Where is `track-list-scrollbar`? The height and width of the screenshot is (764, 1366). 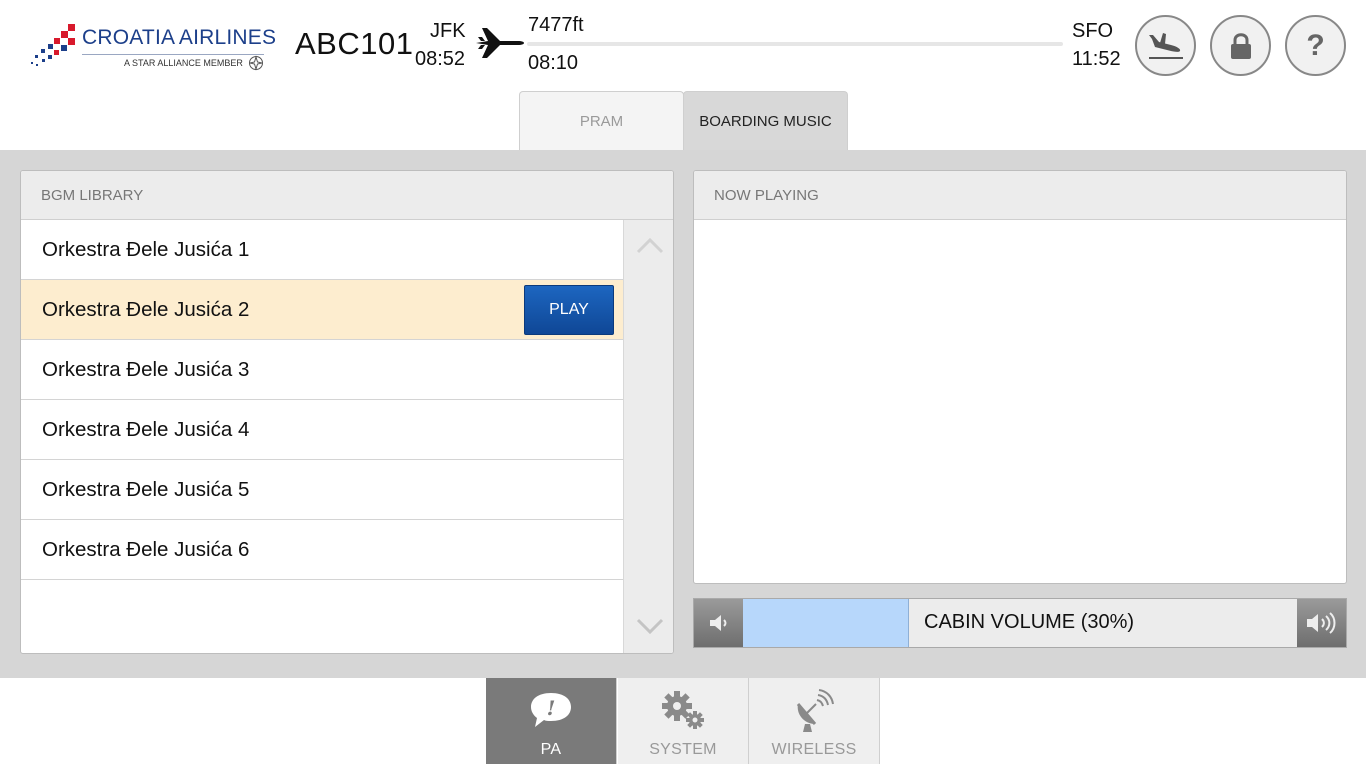 track-list-scrollbar is located at coordinates (648, 436).